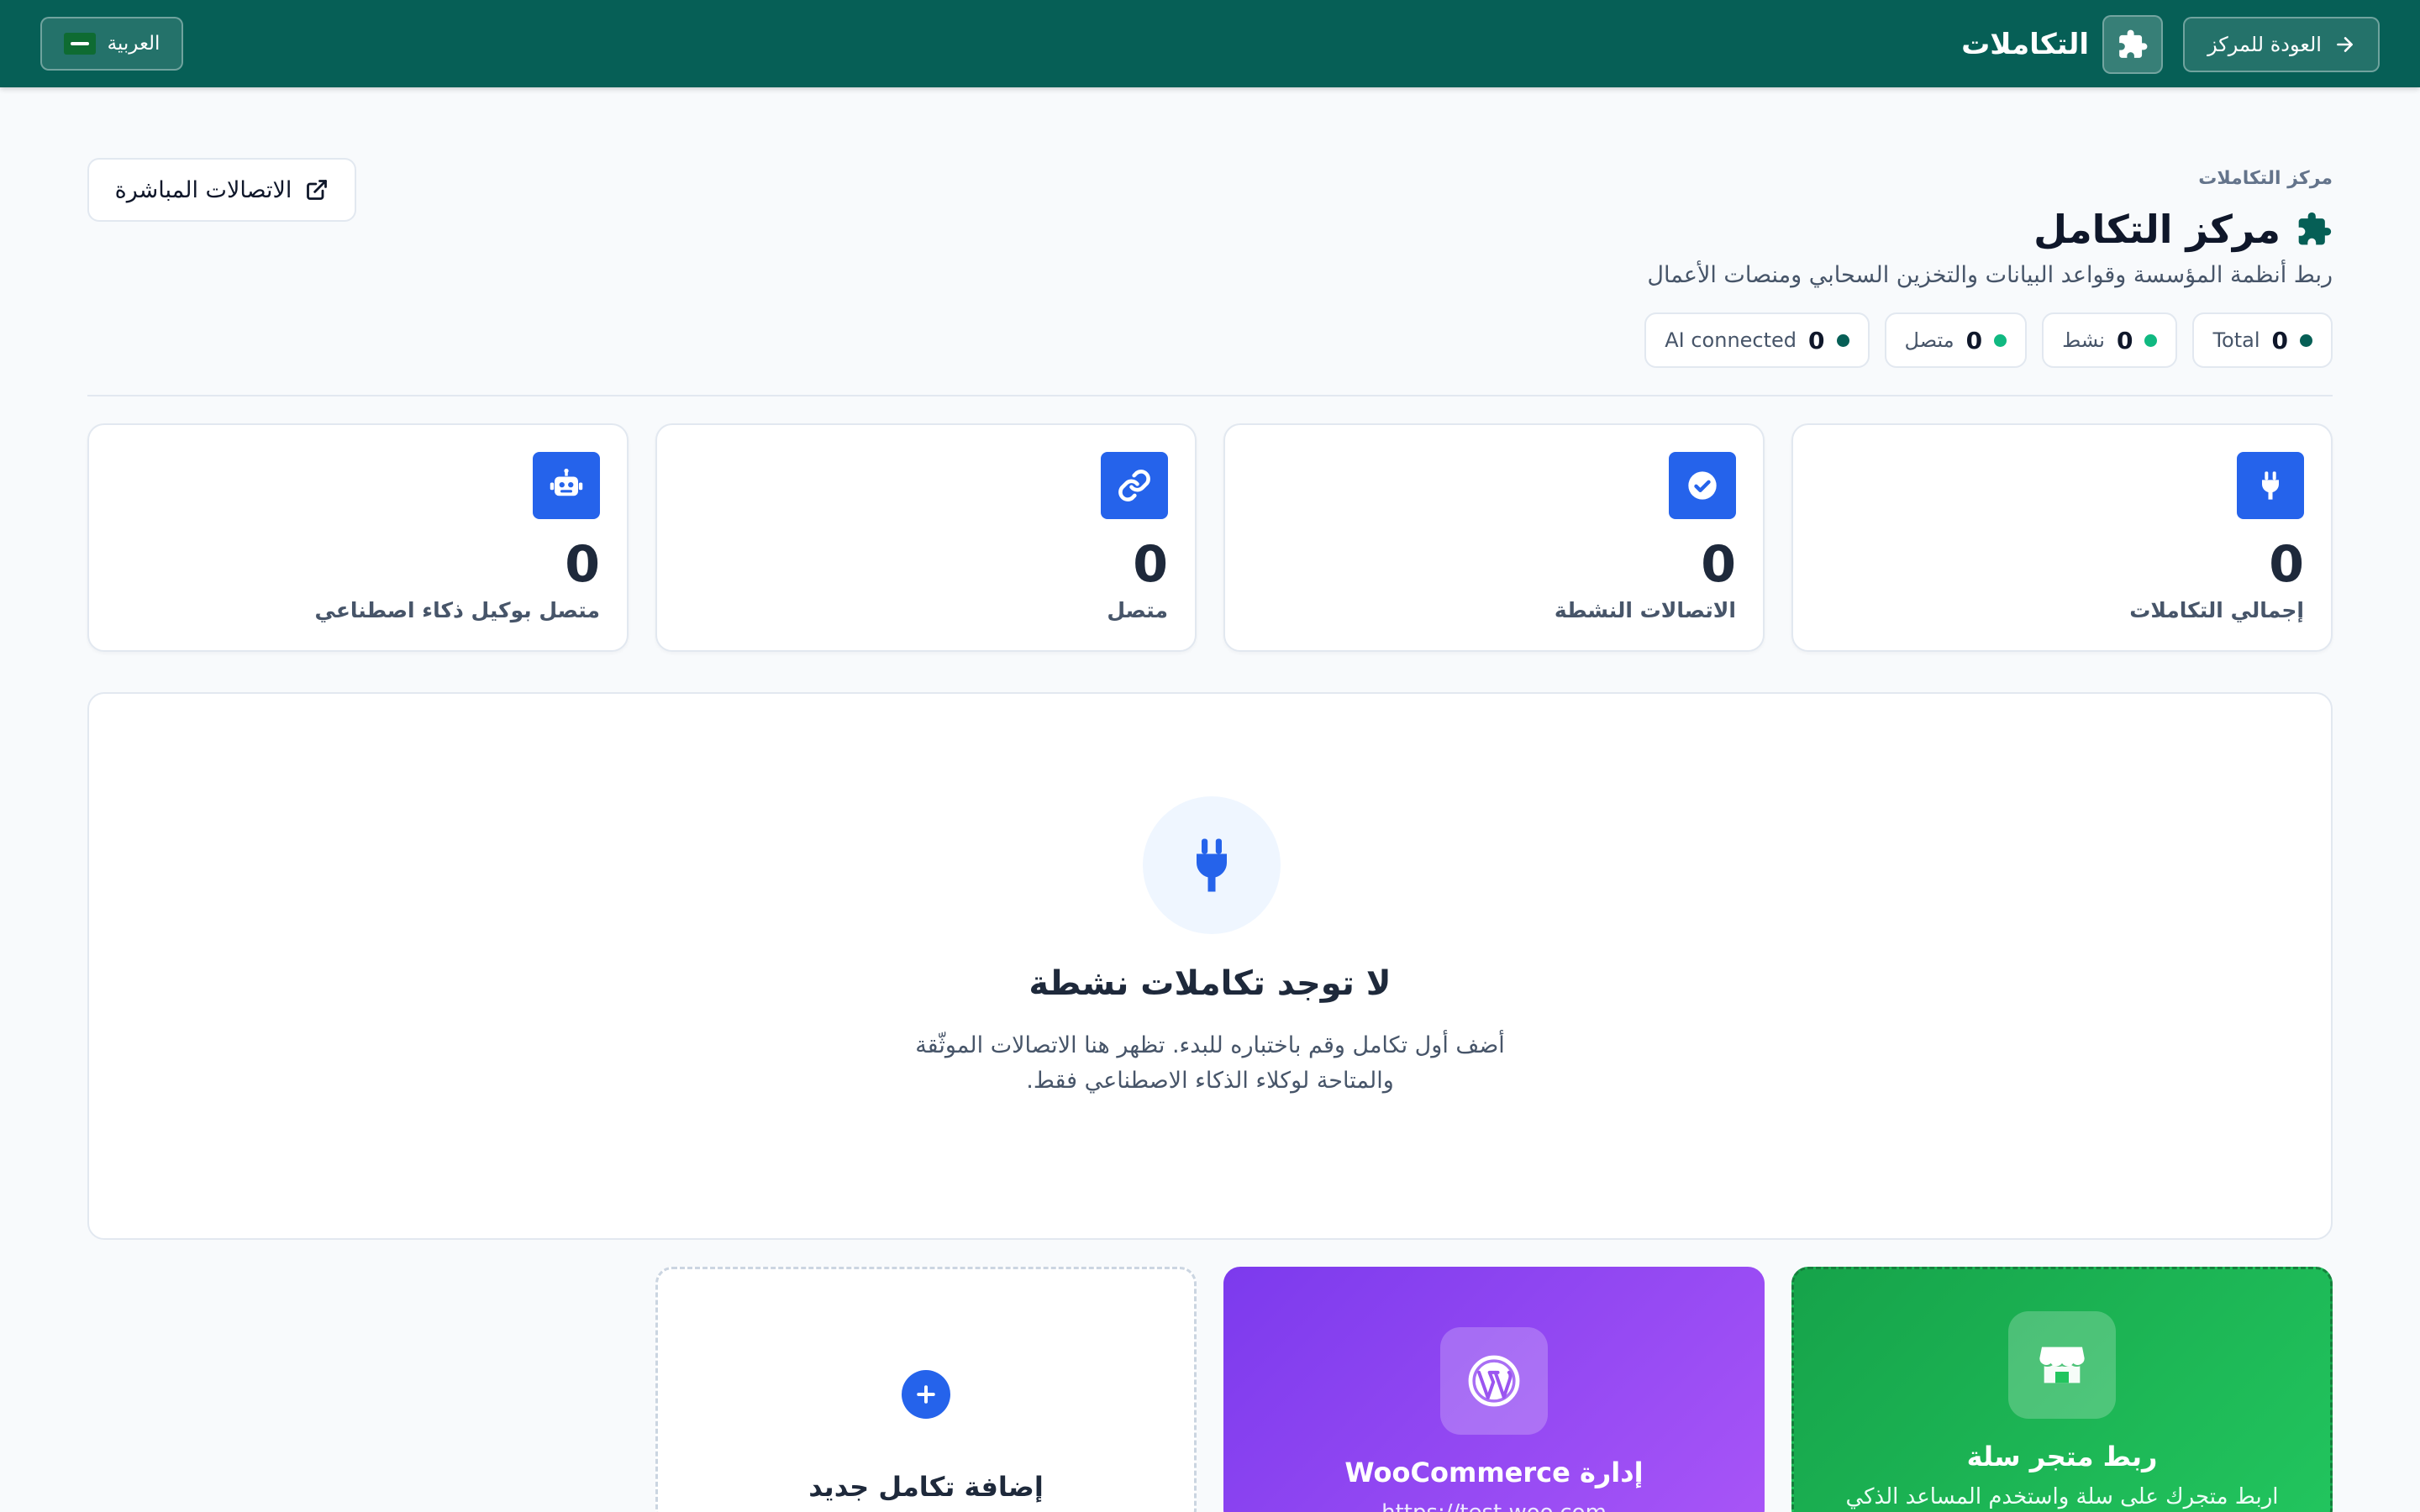  Describe the element at coordinates (1134, 485) in the screenshot. I see `link-icon` at that location.